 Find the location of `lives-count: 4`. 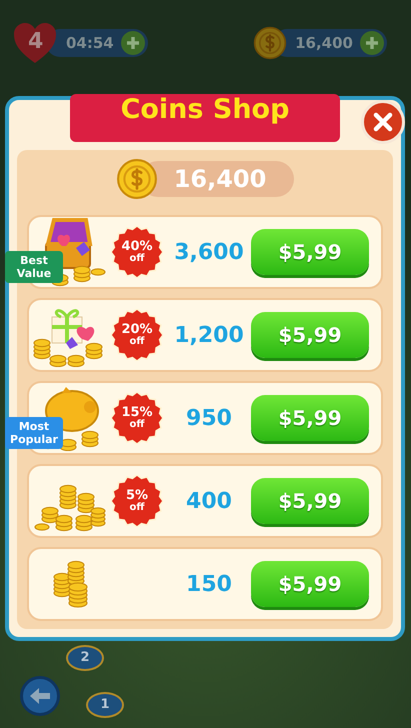

lives-count: 4 is located at coordinates (36, 41).